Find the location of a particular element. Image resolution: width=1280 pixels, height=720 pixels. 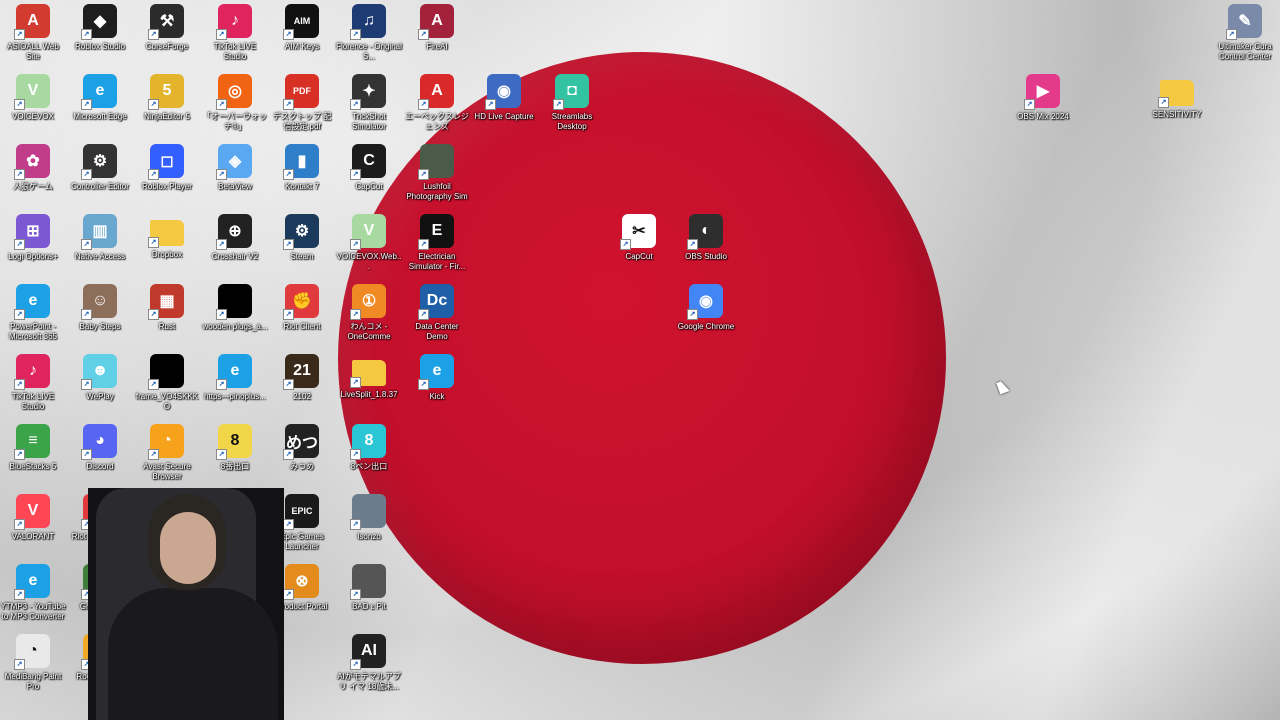

desktop-icon: ↗ Lushfoil Photography Sim is located at coordinates (437, 173).